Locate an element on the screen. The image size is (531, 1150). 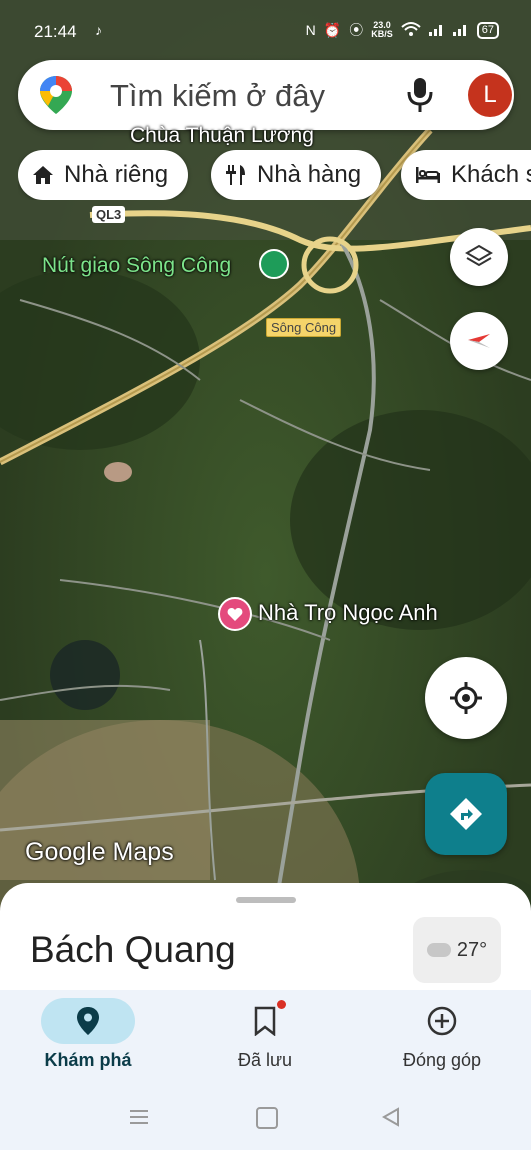
nav-saved: Đã lưu is located at coordinates (265, 1034).